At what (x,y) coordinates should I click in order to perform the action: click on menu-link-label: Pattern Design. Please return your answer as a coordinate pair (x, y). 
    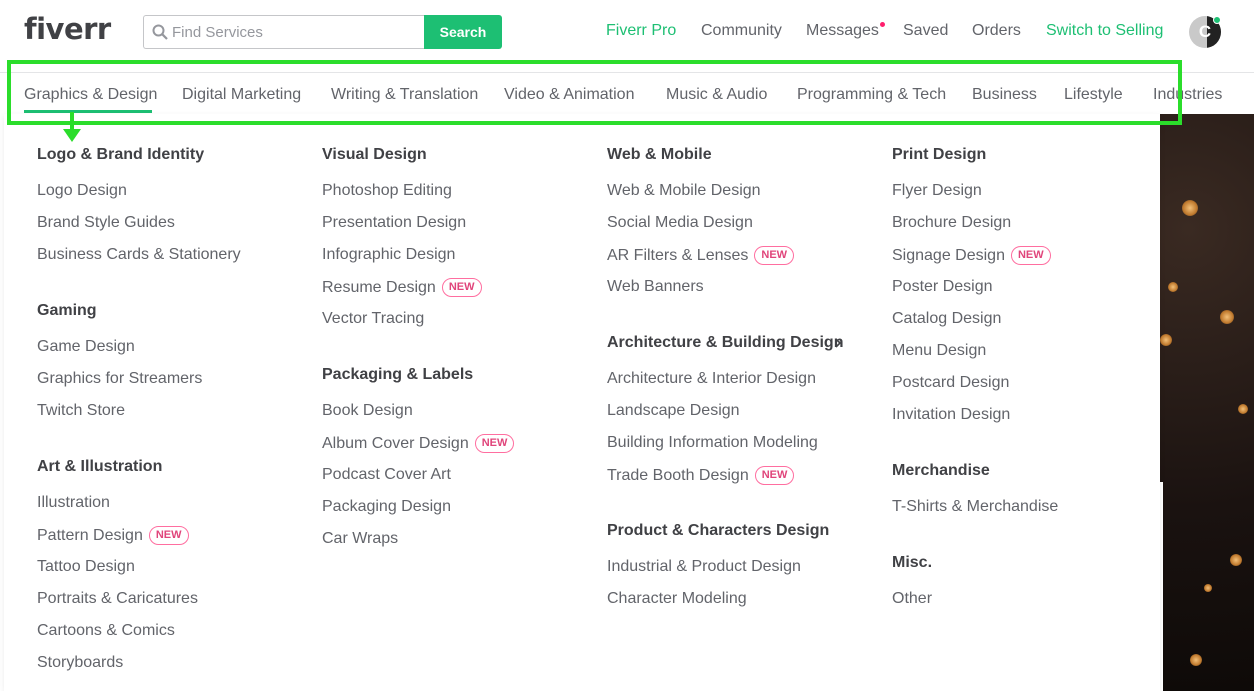
    Looking at the image, I should click on (90, 535).